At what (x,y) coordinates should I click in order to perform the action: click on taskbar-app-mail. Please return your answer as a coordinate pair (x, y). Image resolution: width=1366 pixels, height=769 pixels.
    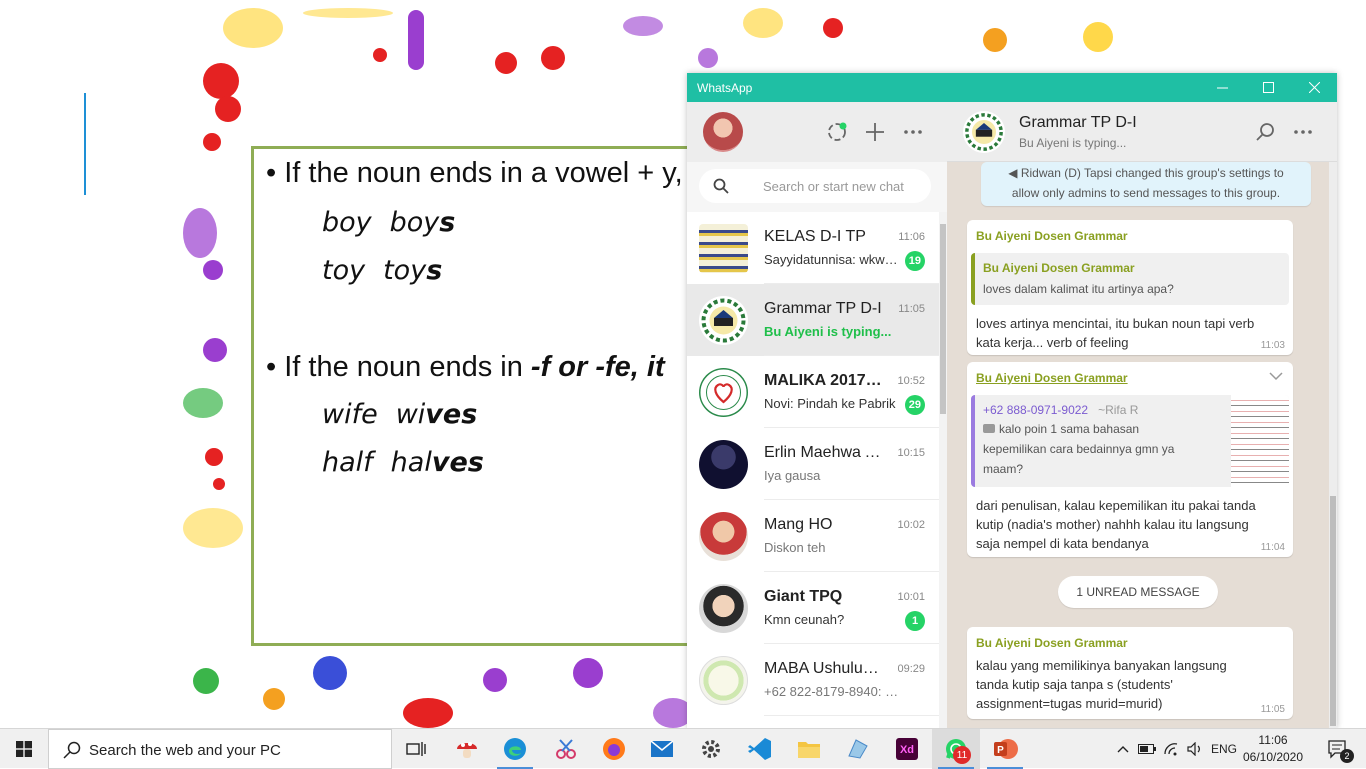
    Looking at the image, I should click on (662, 749).